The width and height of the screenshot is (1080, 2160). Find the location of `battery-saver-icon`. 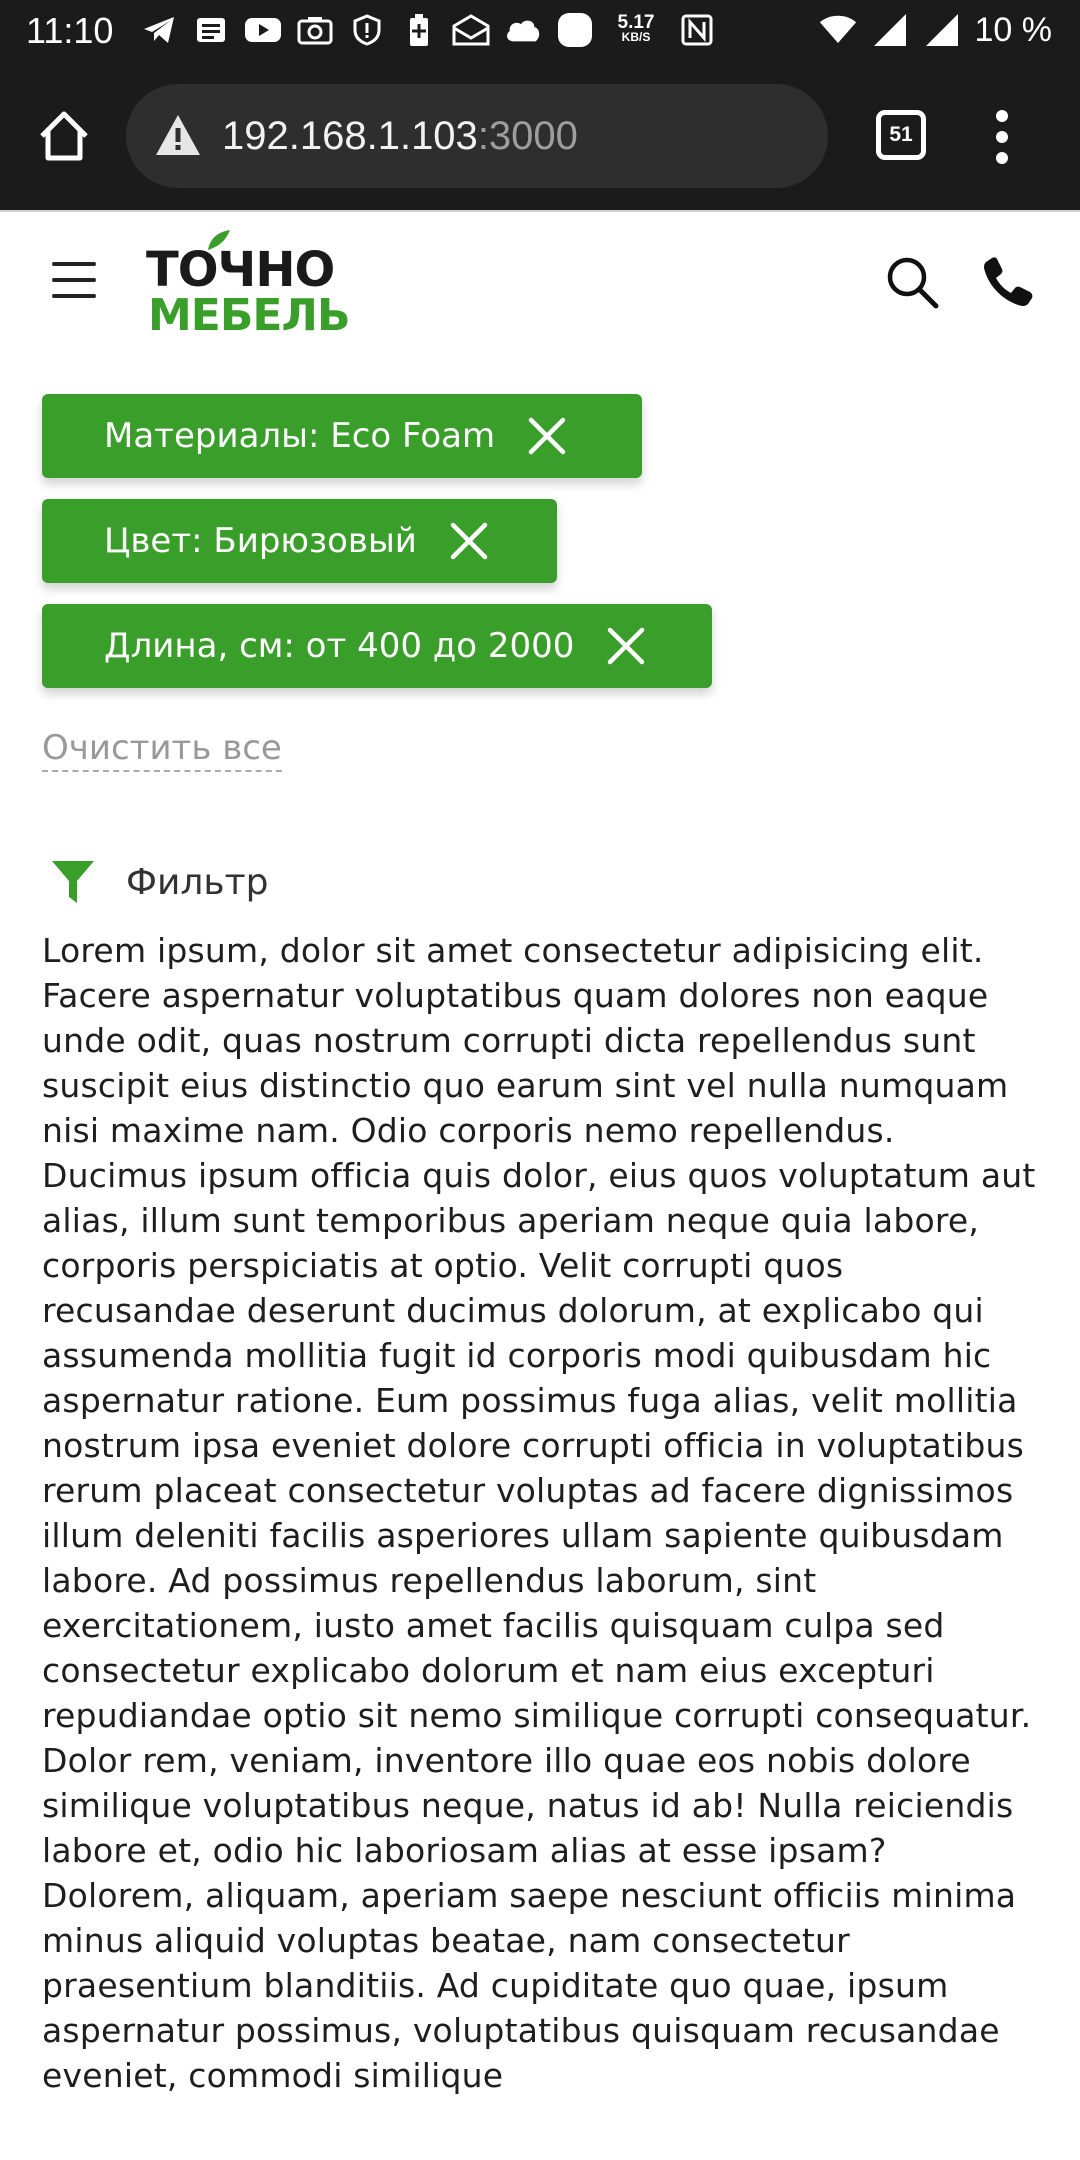

battery-saver-icon is located at coordinates (419, 30).